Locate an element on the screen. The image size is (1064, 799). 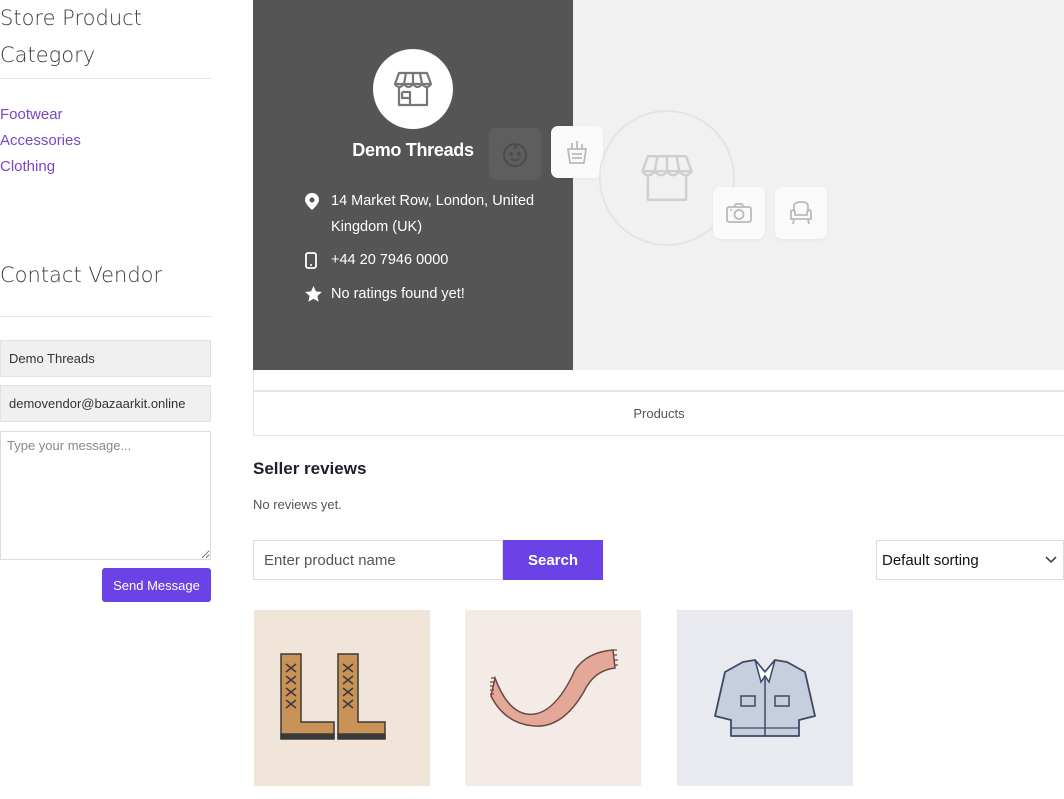
store-rating: No ratings found yet! is located at coordinates (398, 294).